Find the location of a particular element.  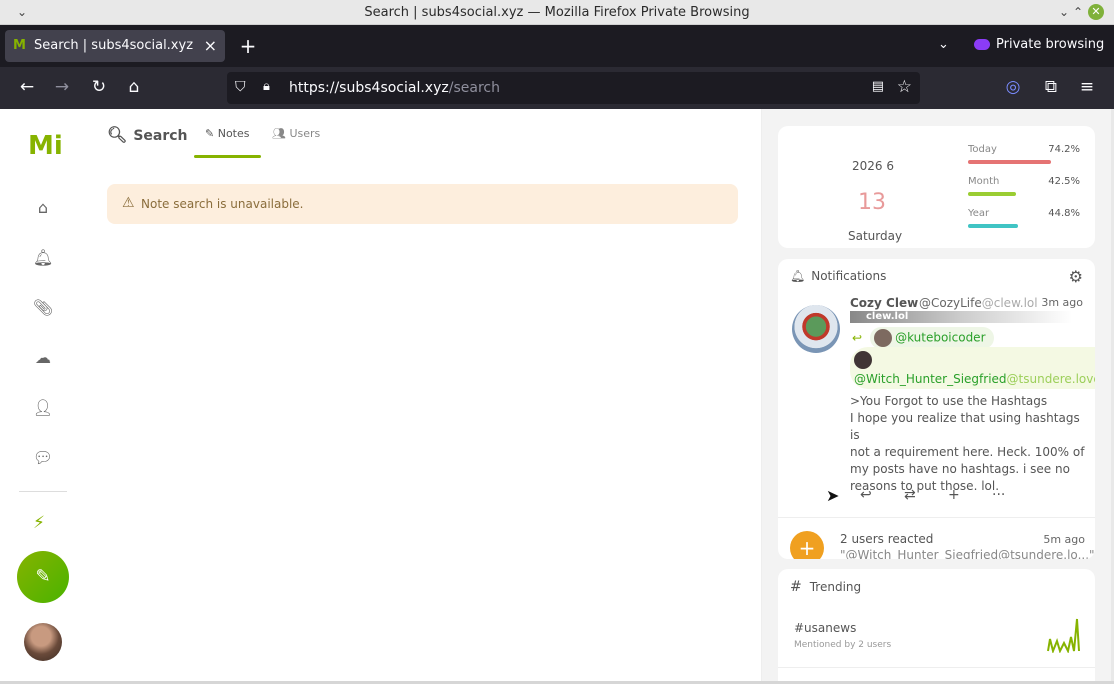

notification-divider is located at coordinates (936, 517).